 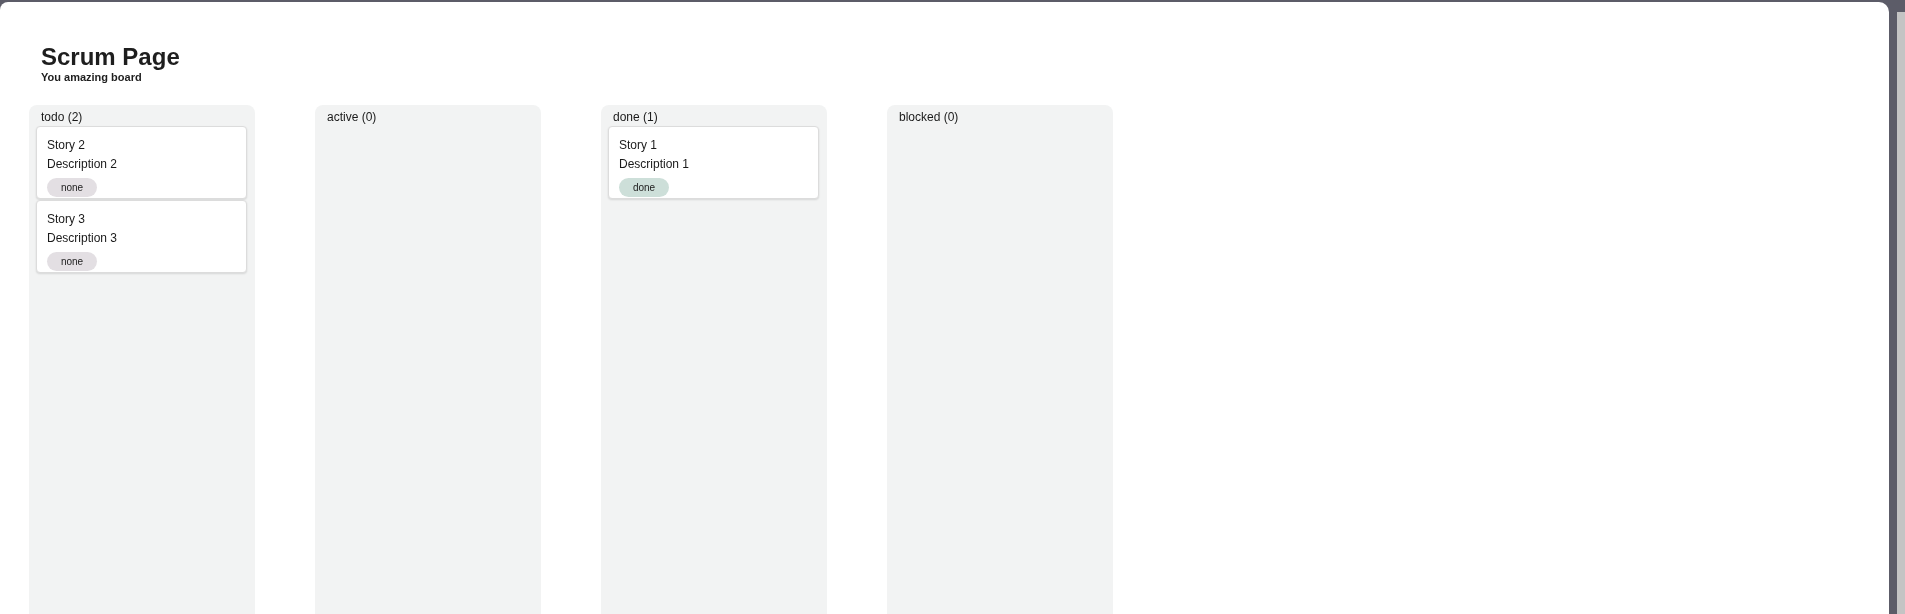 What do you see at coordinates (638, 145) in the screenshot?
I see `story-title: Story 1` at bounding box center [638, 145].